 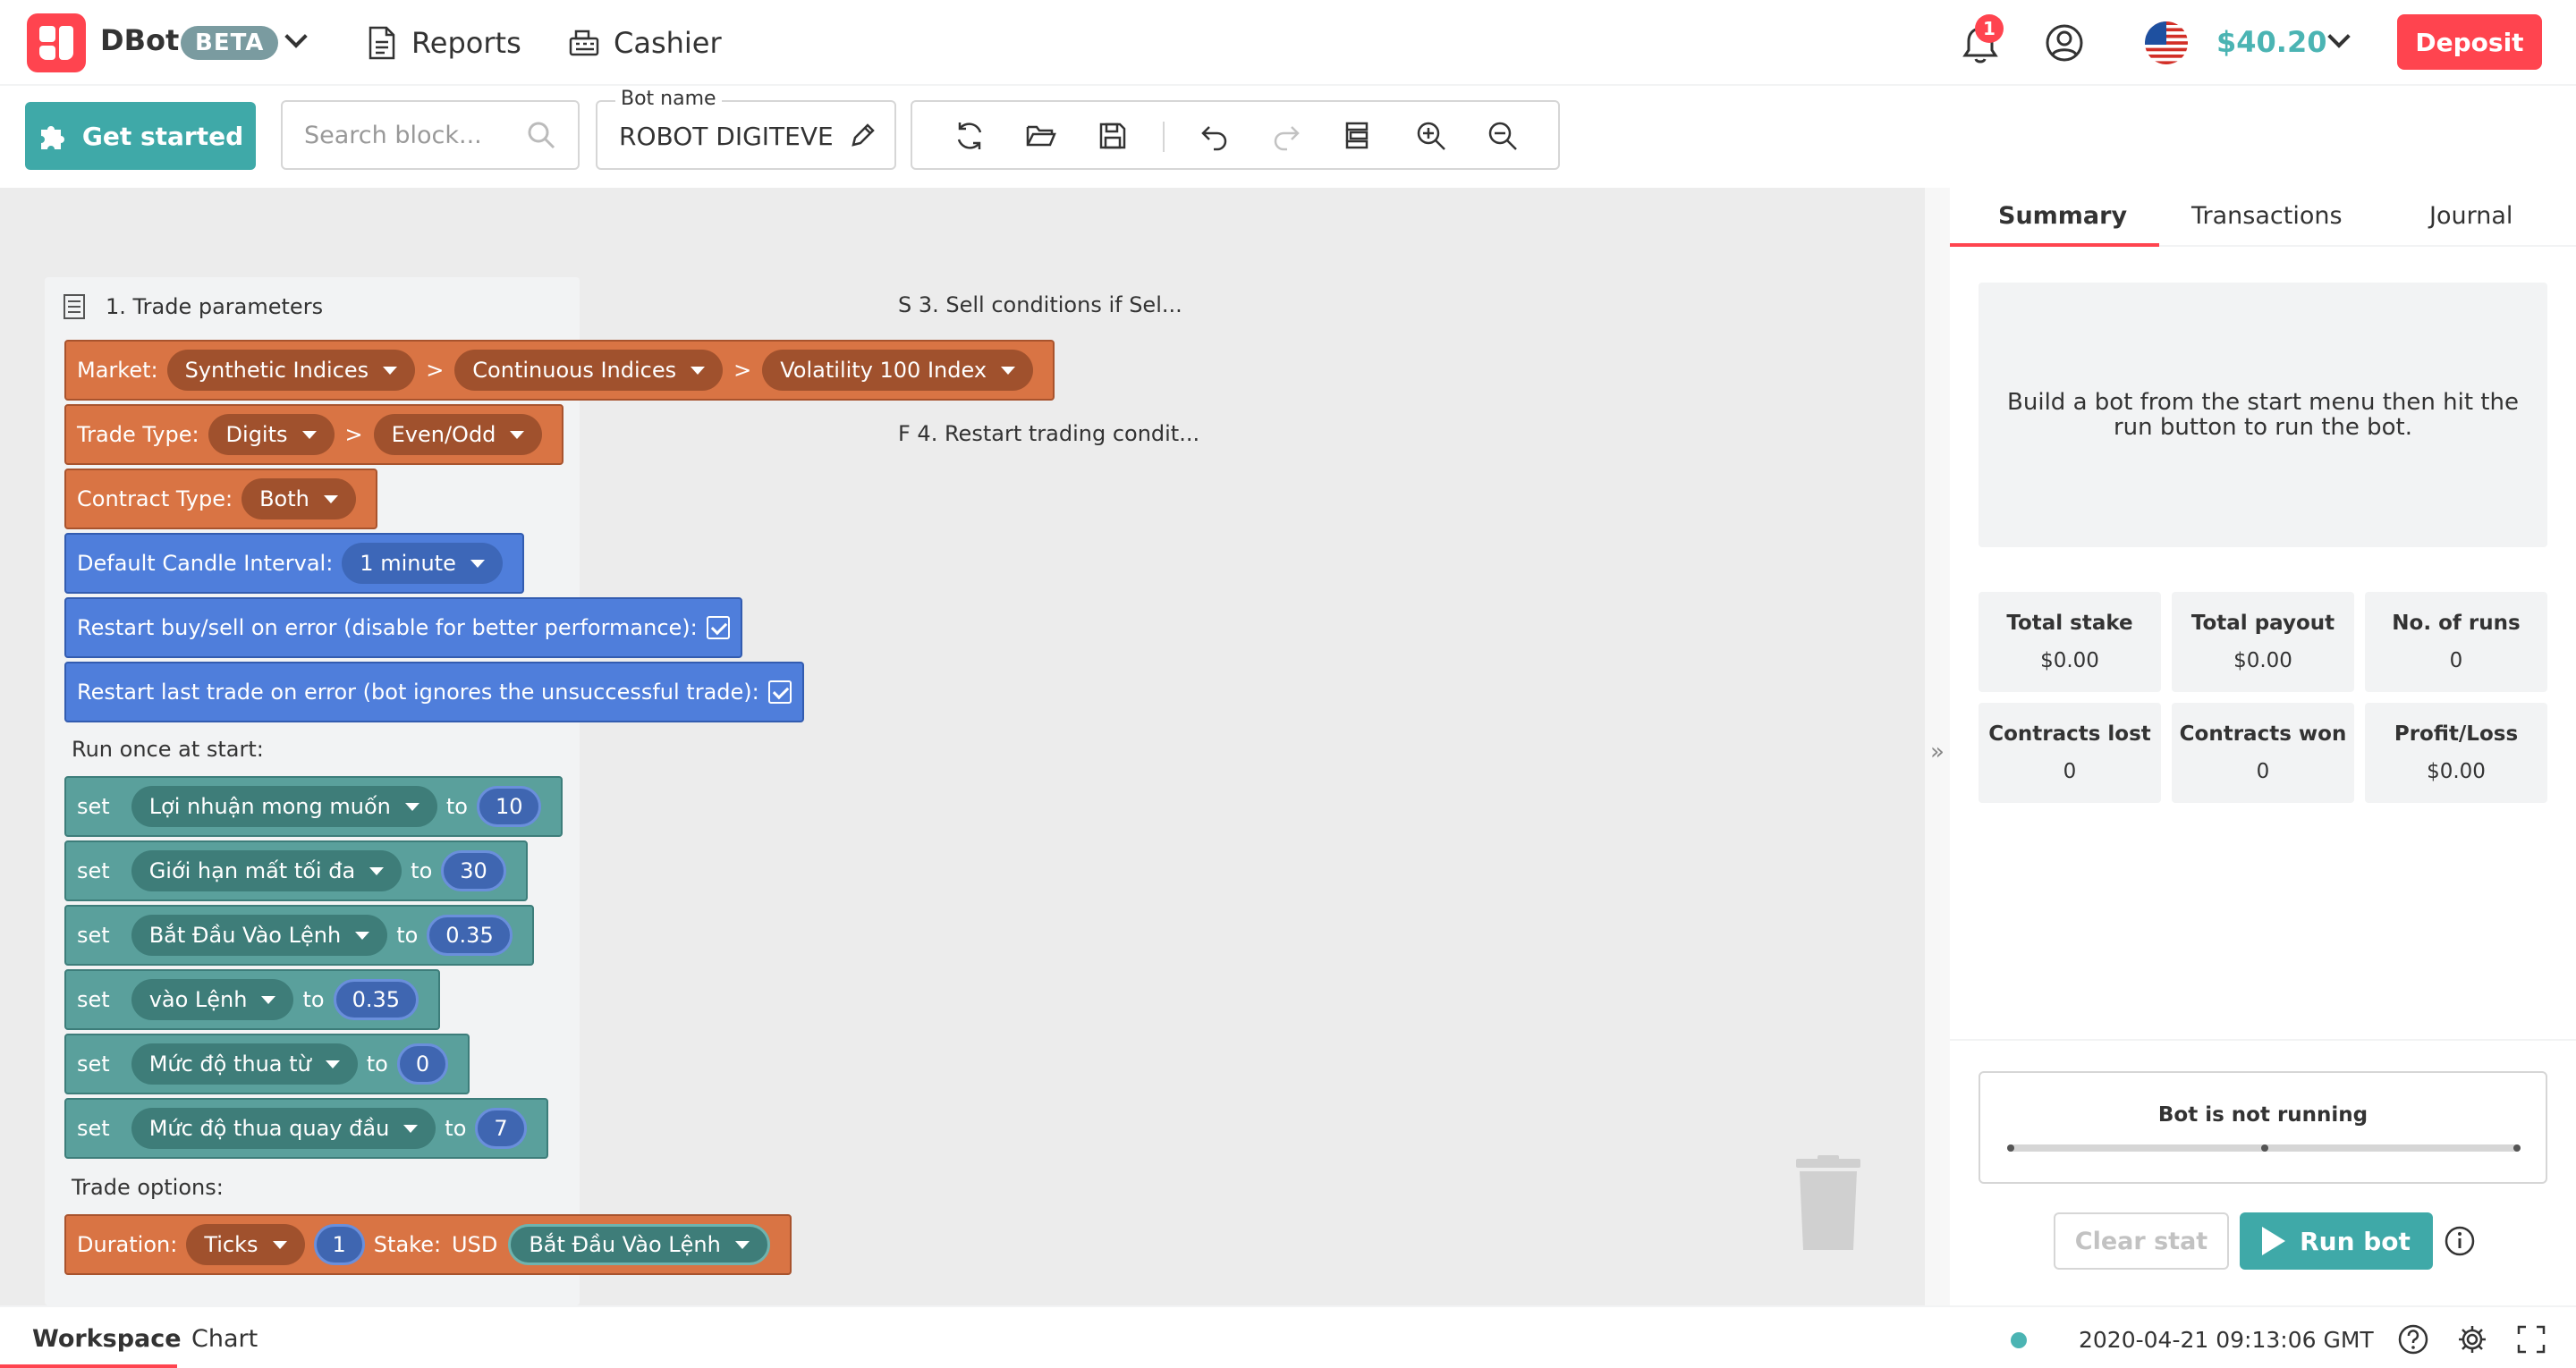 I want to click on trash-can-icon, so click(x=1828, y=1204).